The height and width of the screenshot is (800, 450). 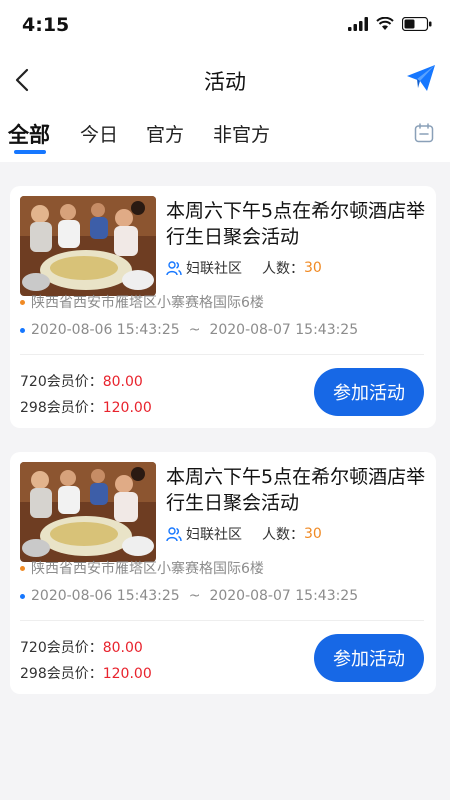 What do you see at coordinates (225, 26) in the screenshot?
I see `status-bar: 4:15` at bounding box center [225, 26].